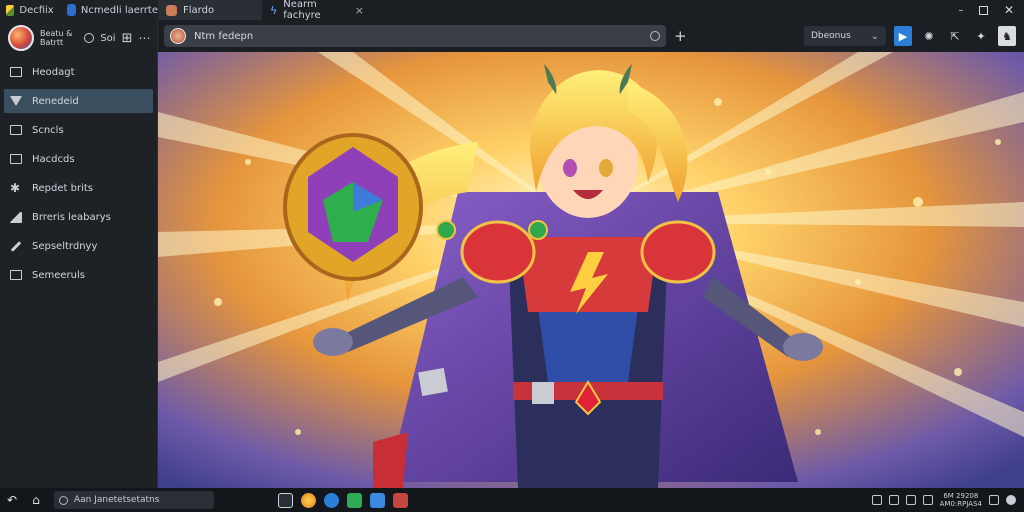 This screenshot has height=512, width=1024. Describe the element at coordinates (308, 500) in the screenshot. I see `browser-icon` at that location.